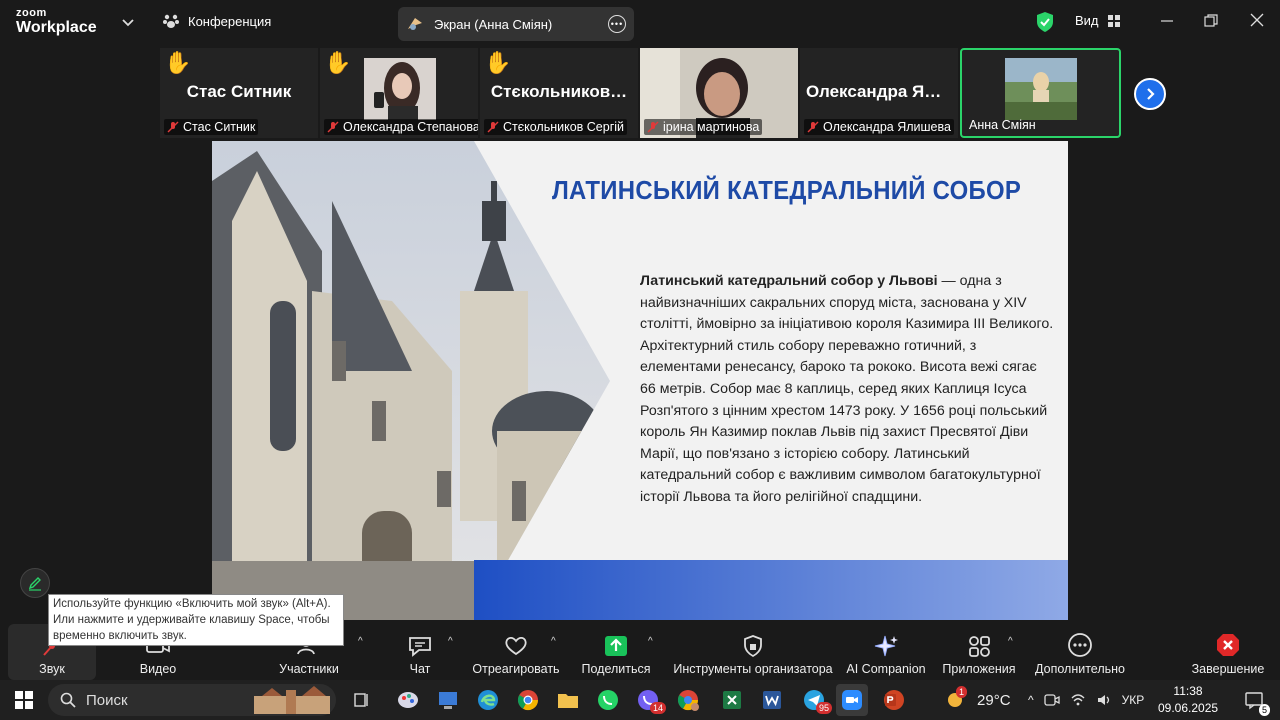 This screenshot has height=720, width=1280. I want to click on ai-companion-button: AI Companion, so click(886, 652).